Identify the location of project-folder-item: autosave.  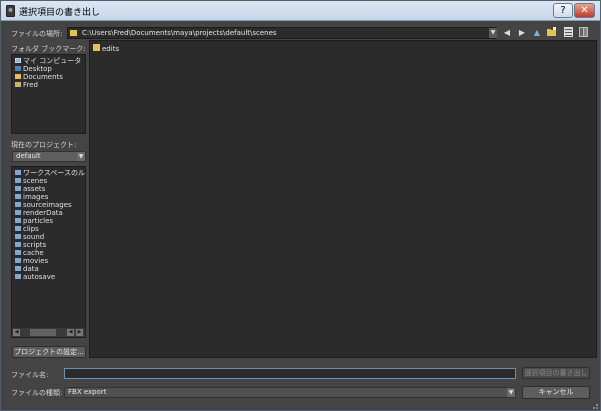
(35, 277).